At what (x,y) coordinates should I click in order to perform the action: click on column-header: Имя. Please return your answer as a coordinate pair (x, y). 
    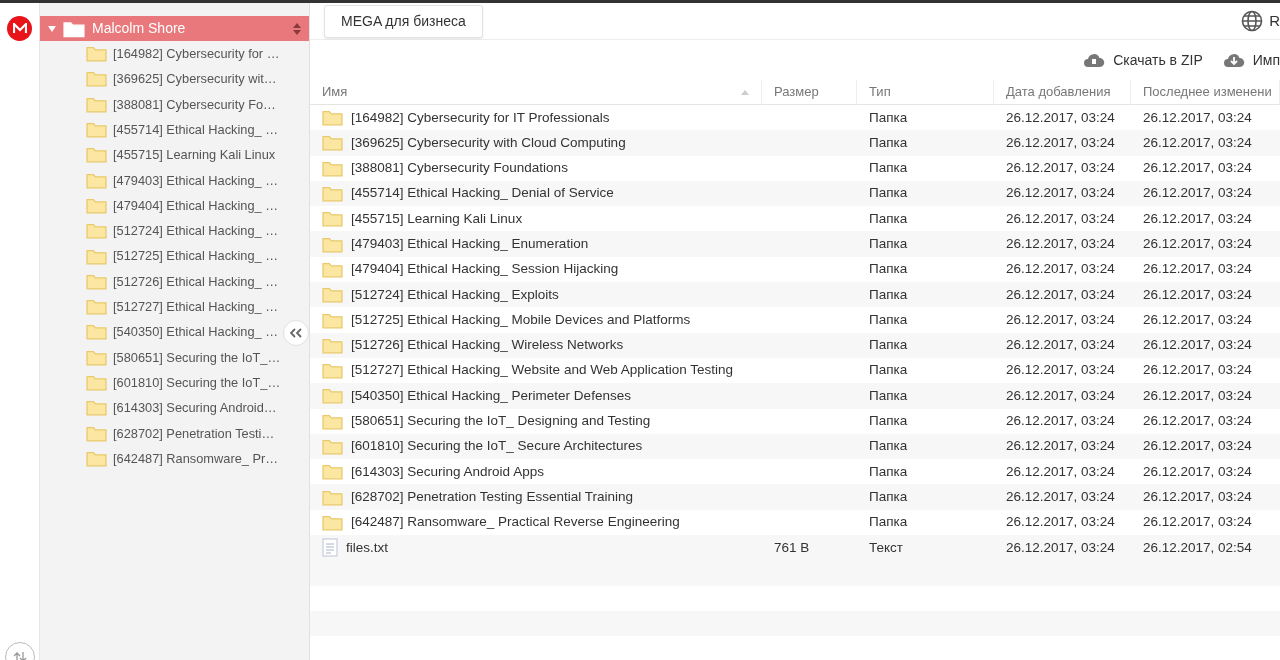
    Looking at the image, I should click on (536, 92).